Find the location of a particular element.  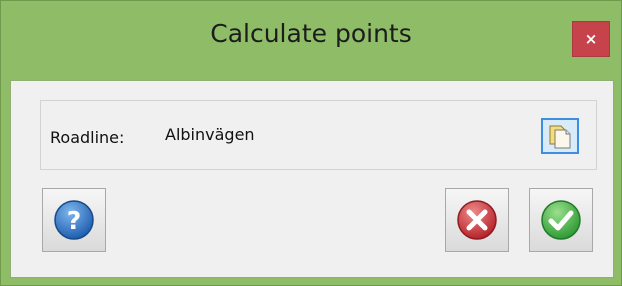

cancel-icon is located at coordinates (477, 220).